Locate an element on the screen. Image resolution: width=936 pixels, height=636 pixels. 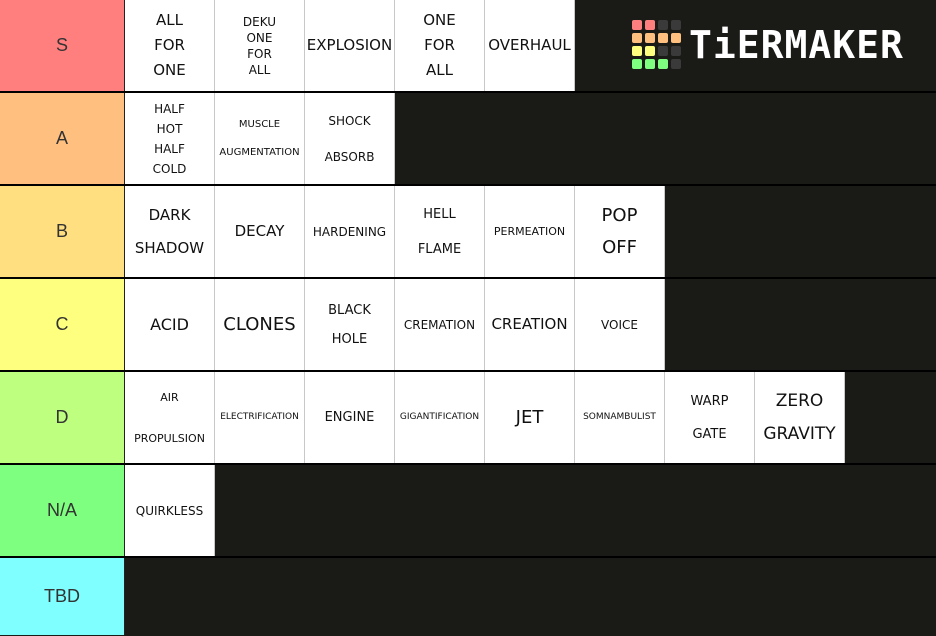
tier-item-card: CLONES is located at coordinates (260, 324).